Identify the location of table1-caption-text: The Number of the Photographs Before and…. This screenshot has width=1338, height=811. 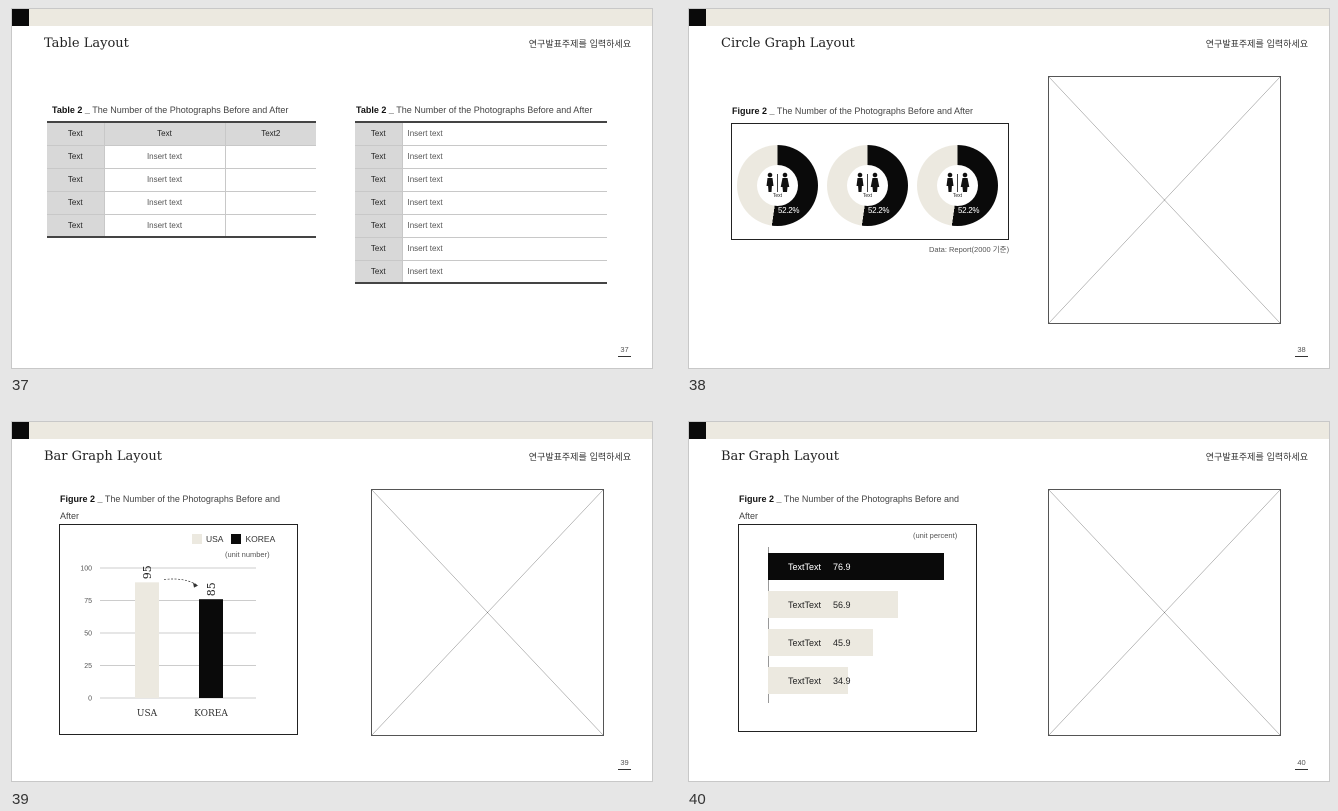
(189, 110).